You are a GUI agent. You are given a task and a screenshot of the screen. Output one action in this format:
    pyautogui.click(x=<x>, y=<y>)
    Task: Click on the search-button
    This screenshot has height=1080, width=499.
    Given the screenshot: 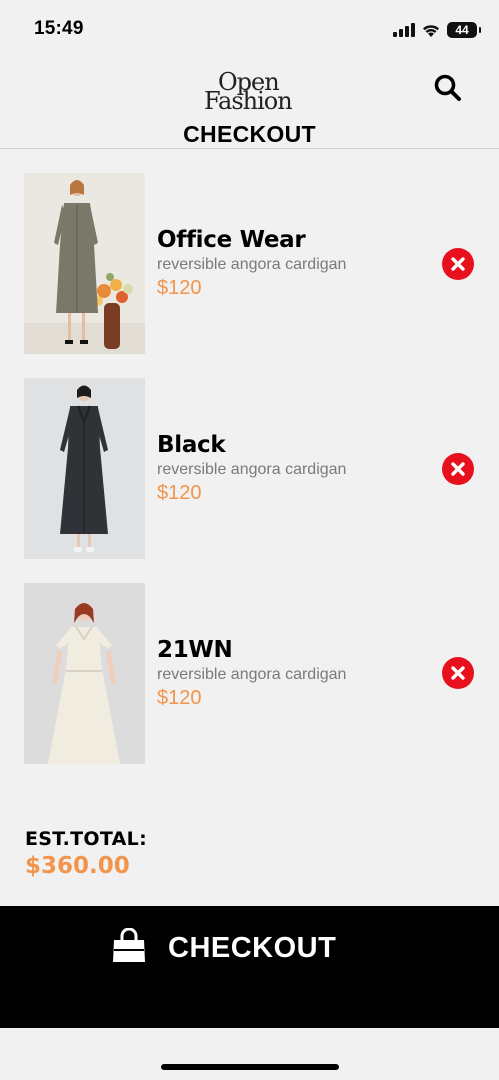 What is the action you would take?
    pyautogui.click(x=448, y=88)
    